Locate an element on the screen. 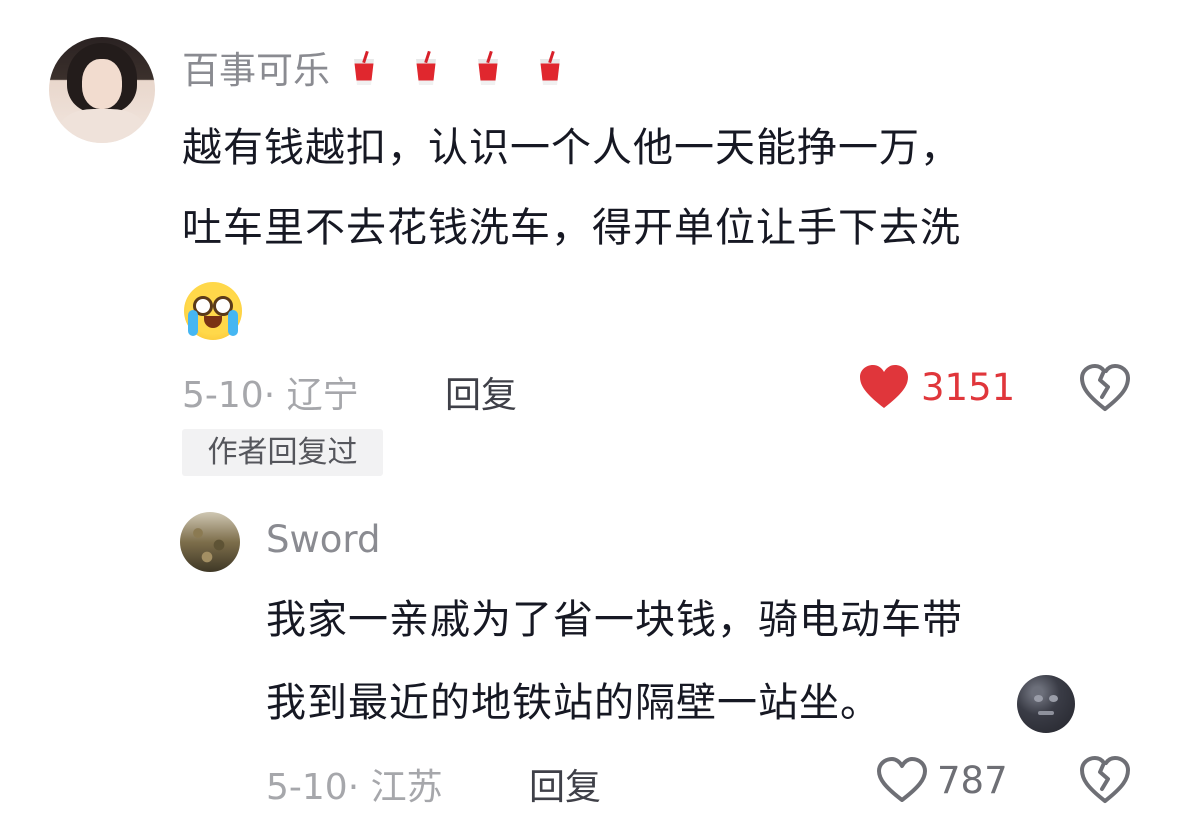 This screenshot has height=839, width=1179. new-moon-face-icon is located at coordinates (1046, 704).